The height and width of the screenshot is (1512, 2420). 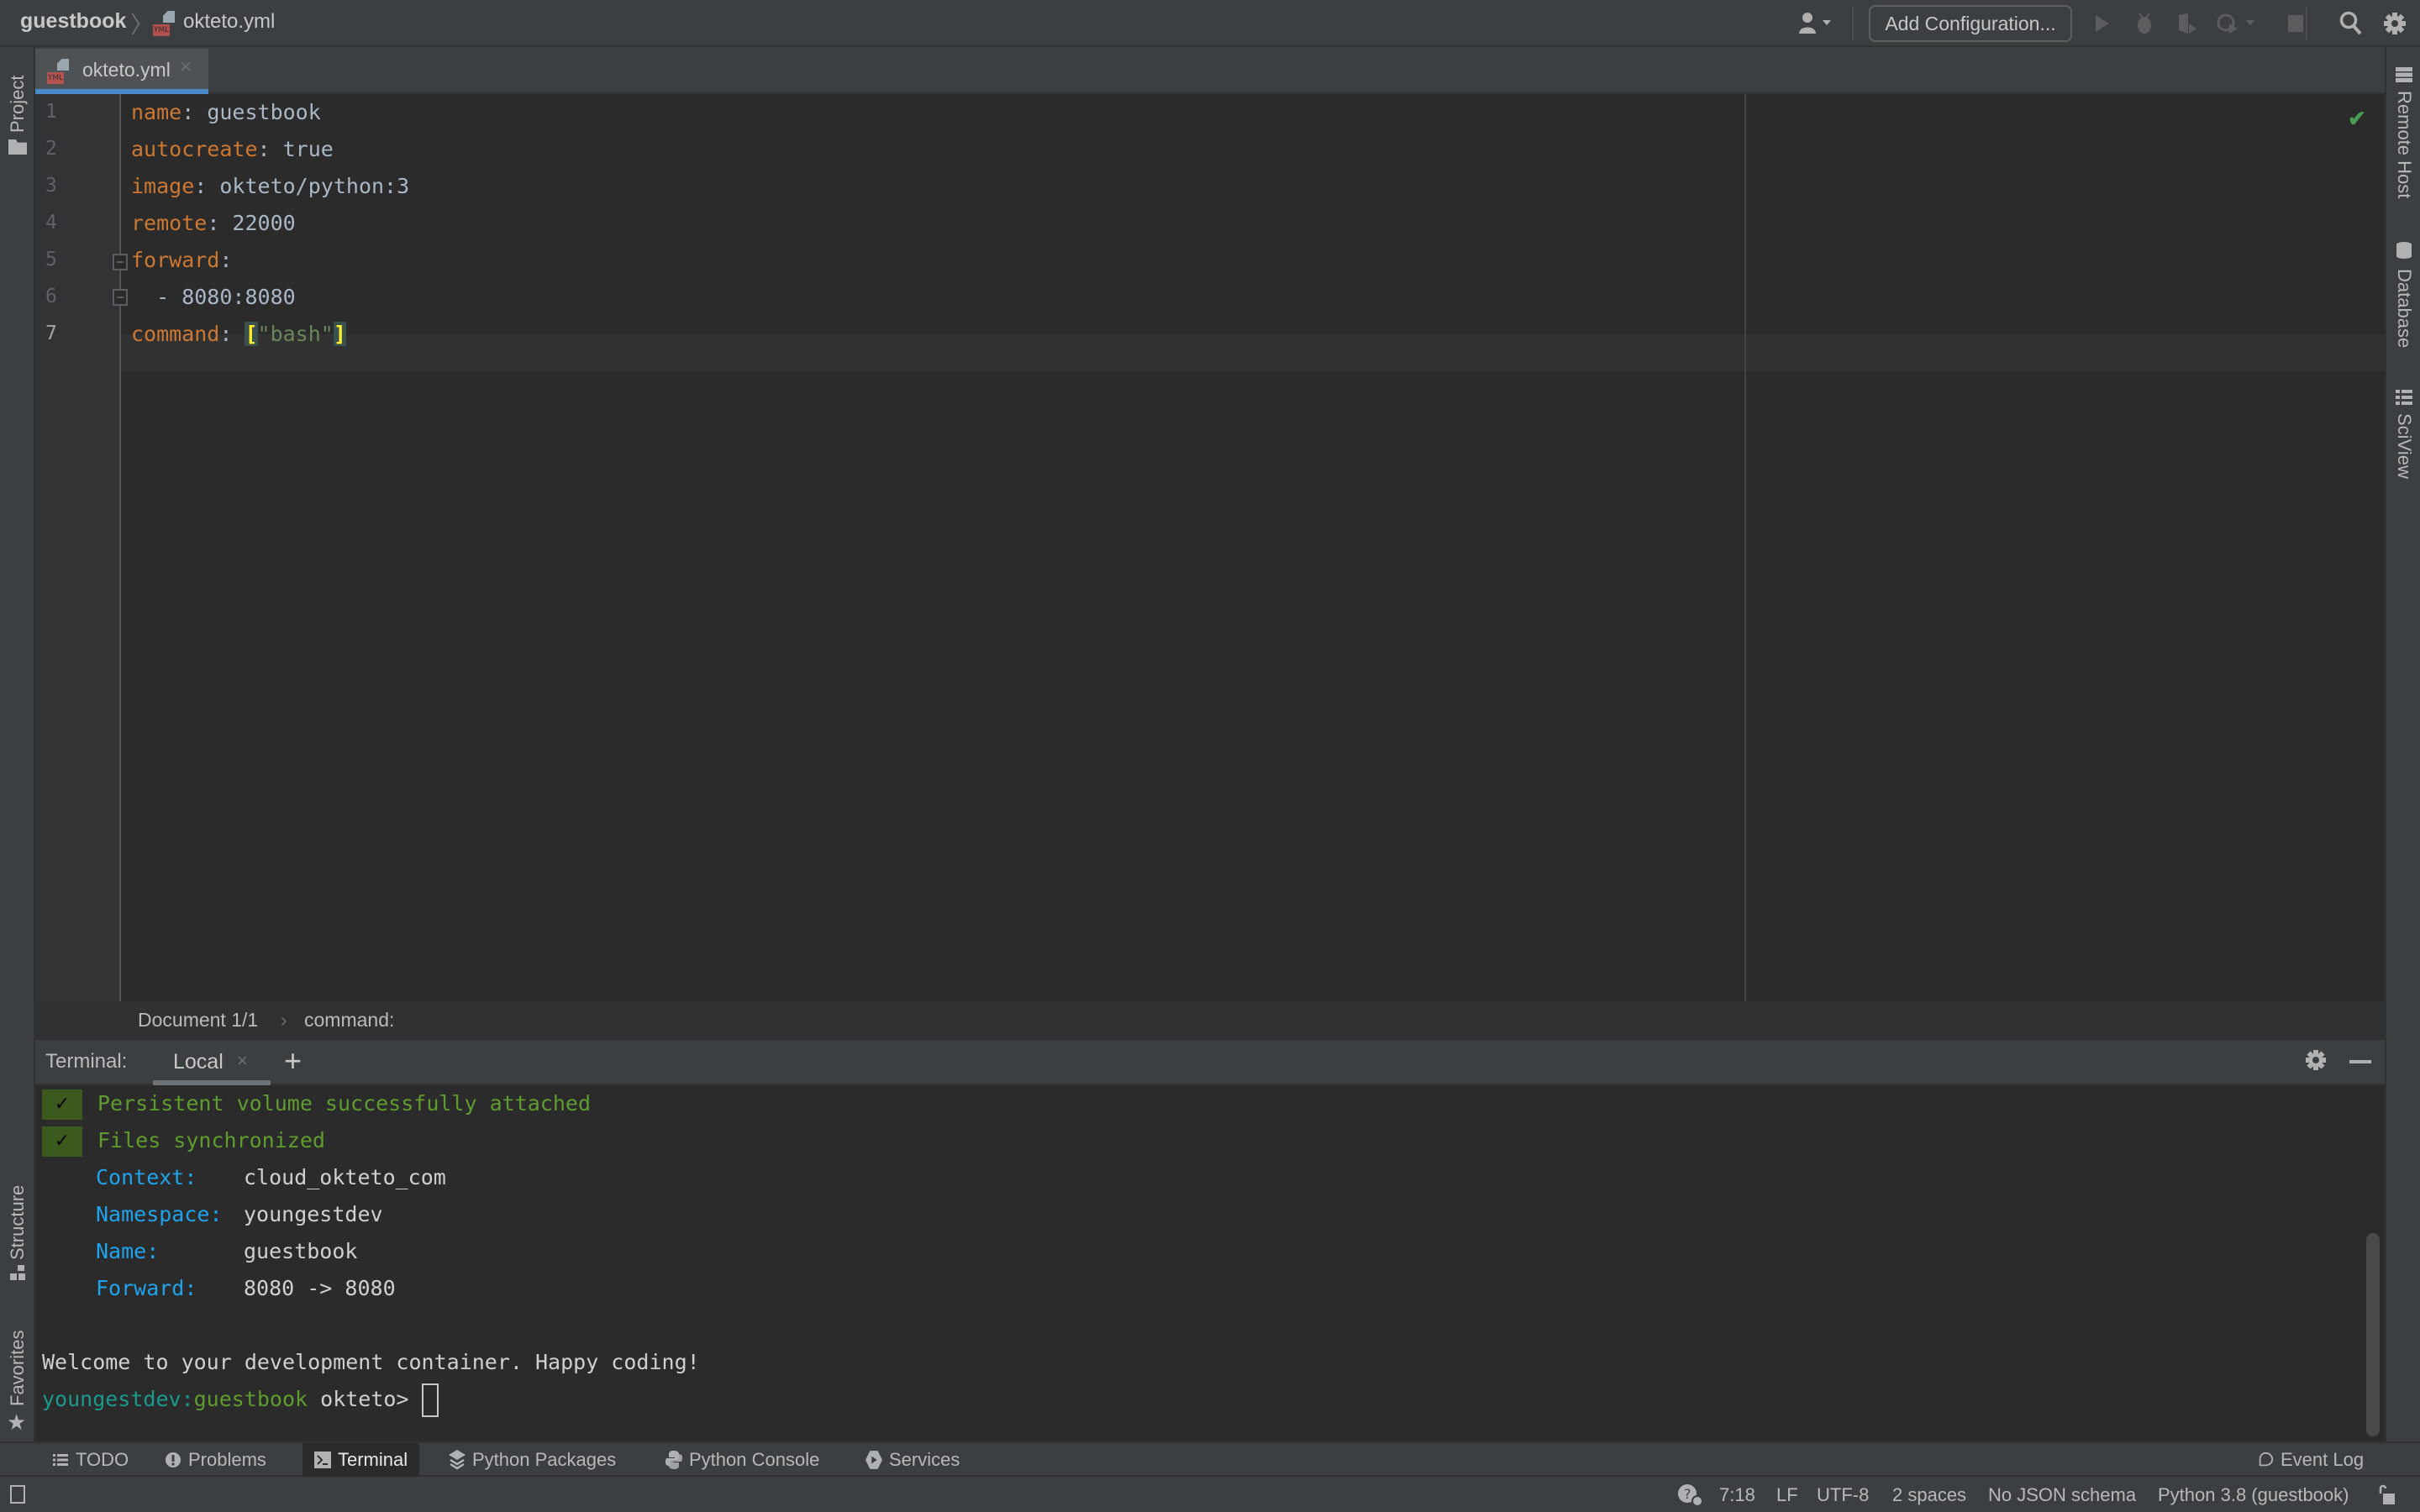 I want to click on fold-end-icon, so click(x=120, y=297).